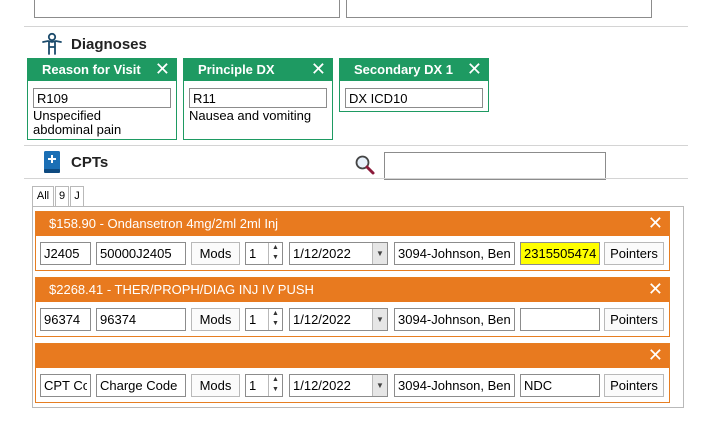  Describe the element at coordinates (352, 224) in the screenshot. I see `cpt-card-header: $158.90 - Ondansetron 4mg/2ml 2ml Inj ✕` at that location.